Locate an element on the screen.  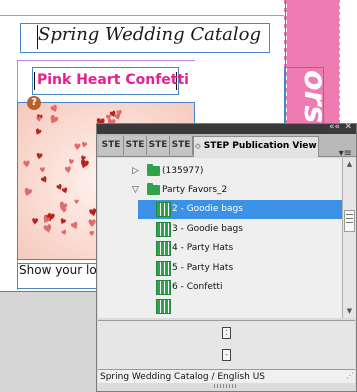
tree-scrollbar: ▲ ▼ is located at coordinates (349, 238).